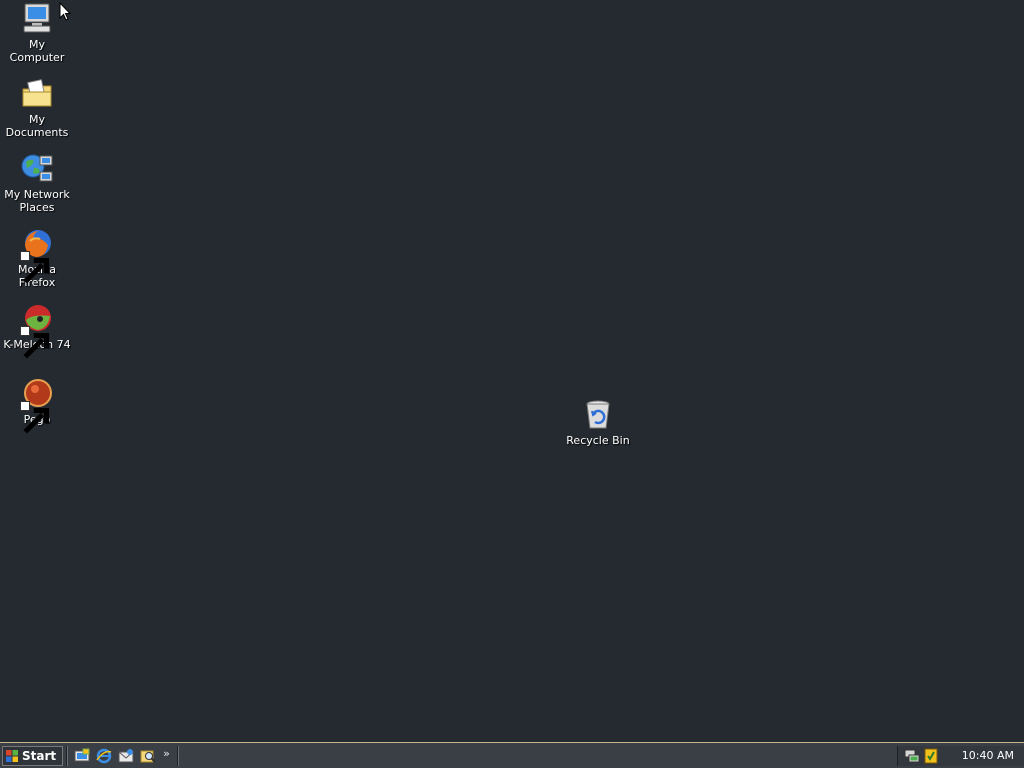  I want to click on desktop-icon-recycle-bin: Recycle Bin, so click(598, 422).